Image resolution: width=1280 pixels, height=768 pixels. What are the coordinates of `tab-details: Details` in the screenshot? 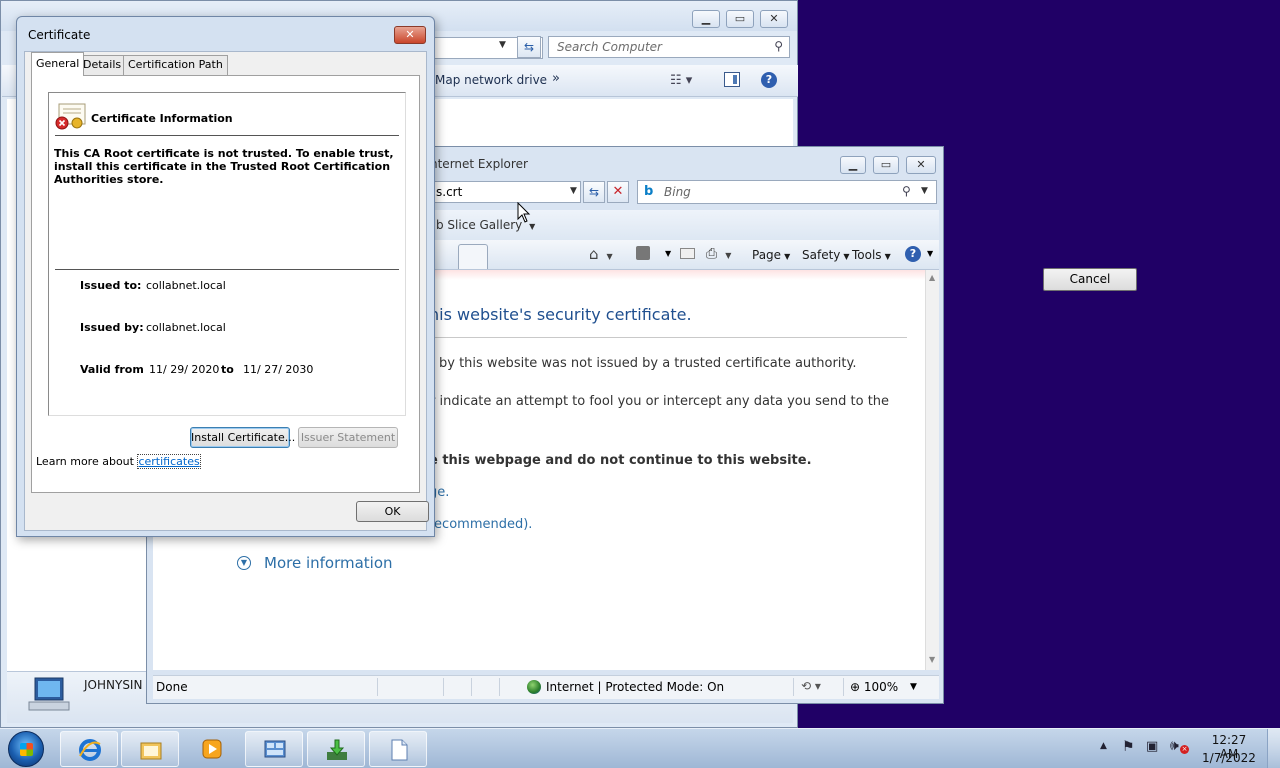 It's located at (102, 65).